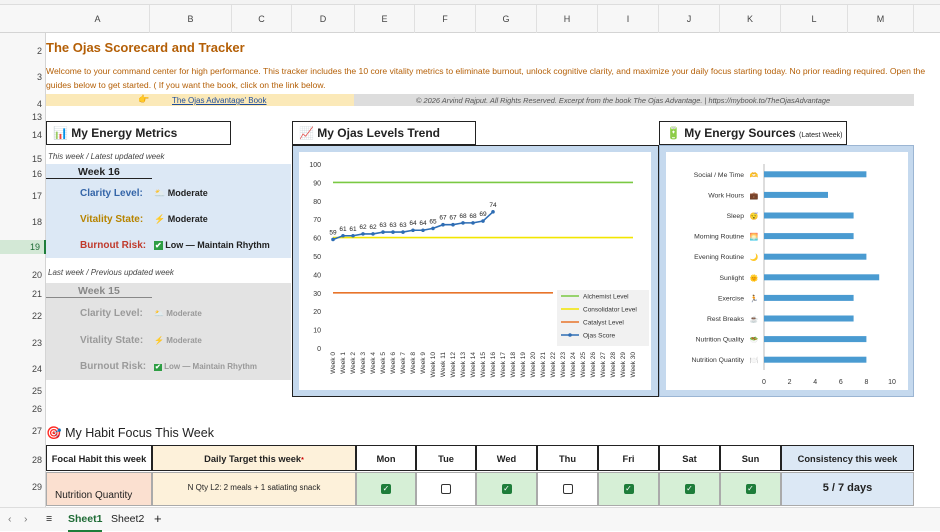 This screenshot has width=940, height=532. I want to click on row-headers: 2 3 4 13 14 15 16 17 18 19 20 21 22 23 24 25 26 27 28 29, so click(23, 270).